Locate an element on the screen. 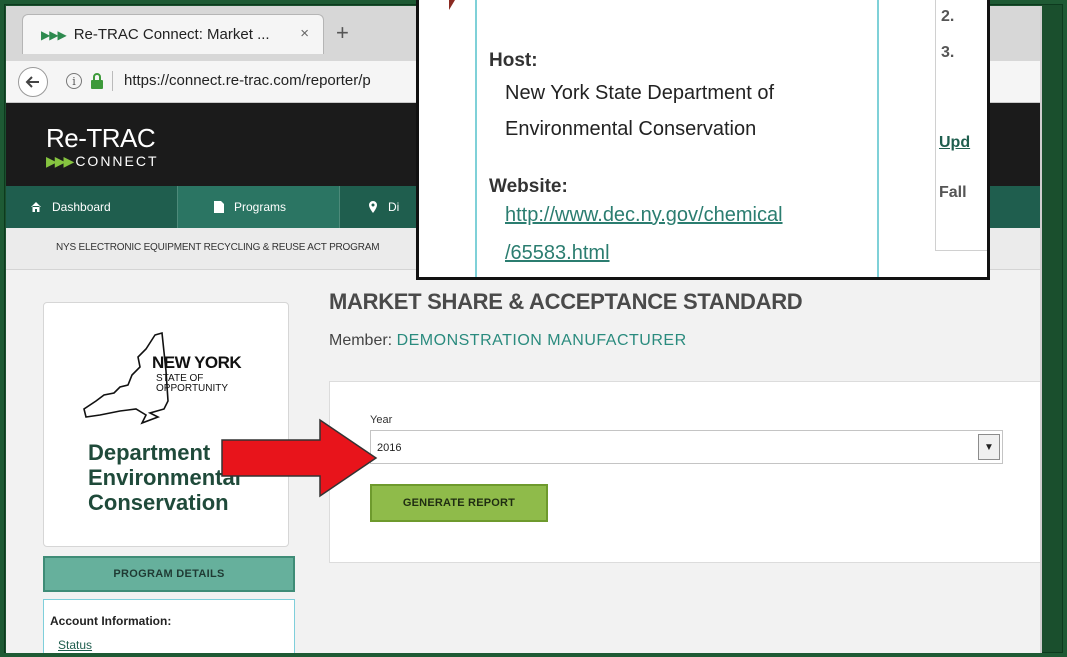 The width and height of the screenshot is (1067, 657). member-line: Member: DEMONSTRATION MANUFACTURER is located at coordinates (508, 341).